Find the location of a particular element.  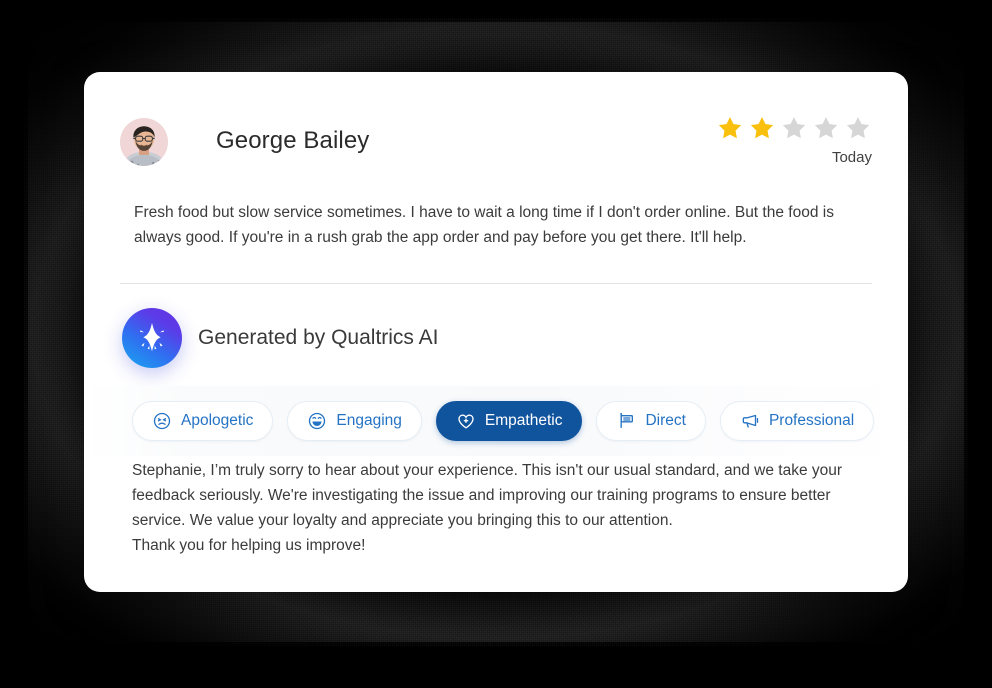

tone-chip-label: Engaging is located at coordinates (369, 420).